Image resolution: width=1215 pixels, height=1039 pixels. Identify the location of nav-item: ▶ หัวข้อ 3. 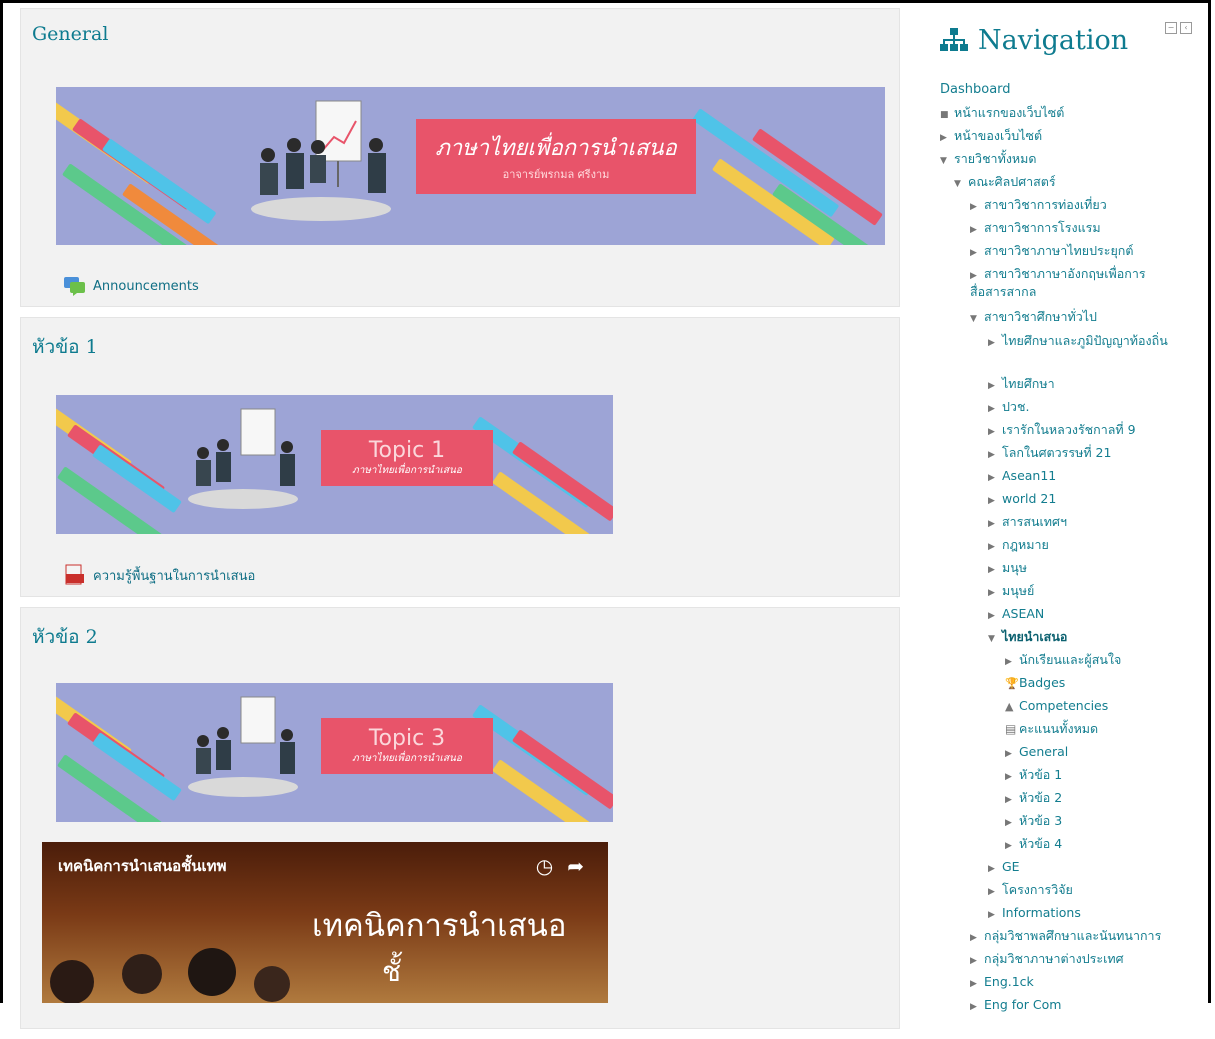
(1033, 822).